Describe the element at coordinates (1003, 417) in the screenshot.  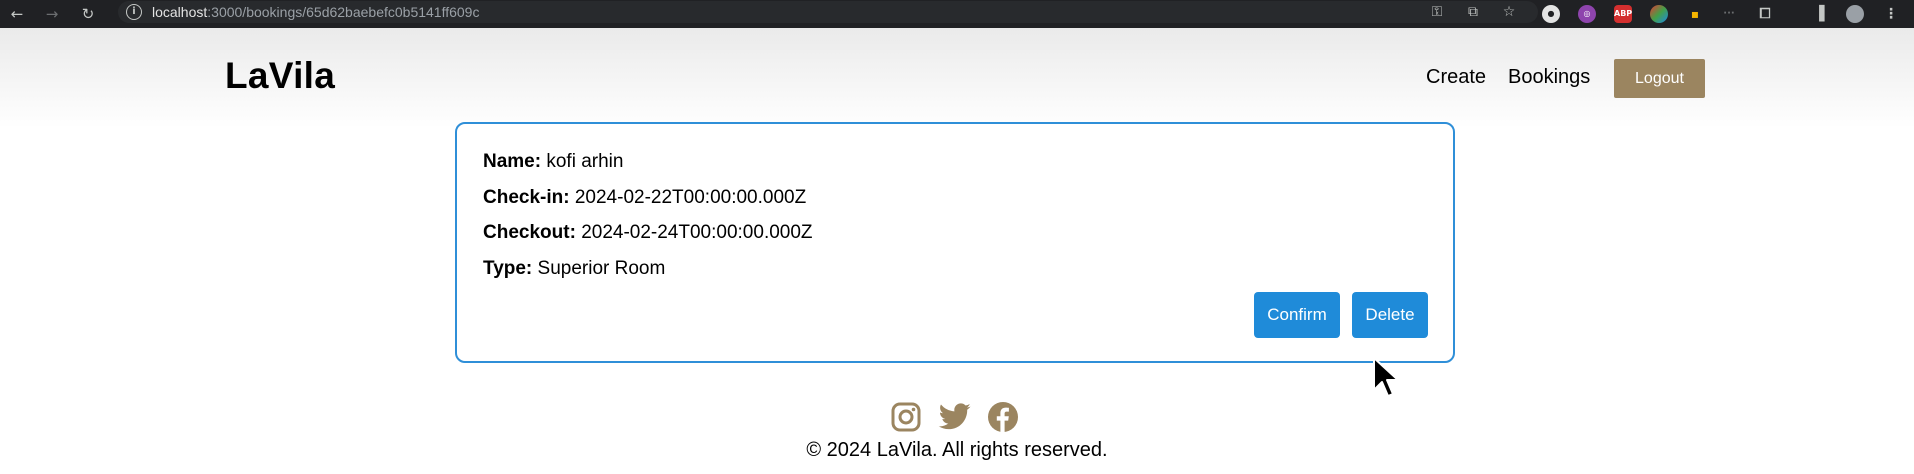
I see `facebook-icon` at that location.